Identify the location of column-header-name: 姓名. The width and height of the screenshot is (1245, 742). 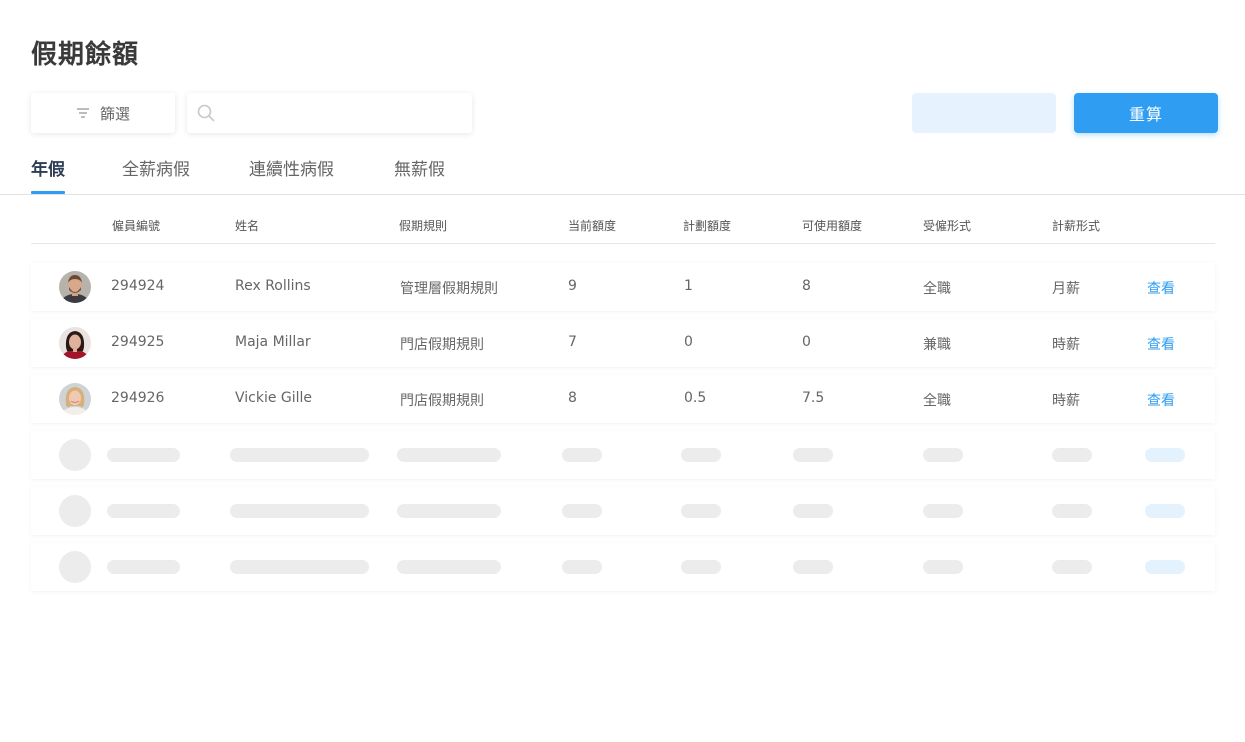
(247, 225).